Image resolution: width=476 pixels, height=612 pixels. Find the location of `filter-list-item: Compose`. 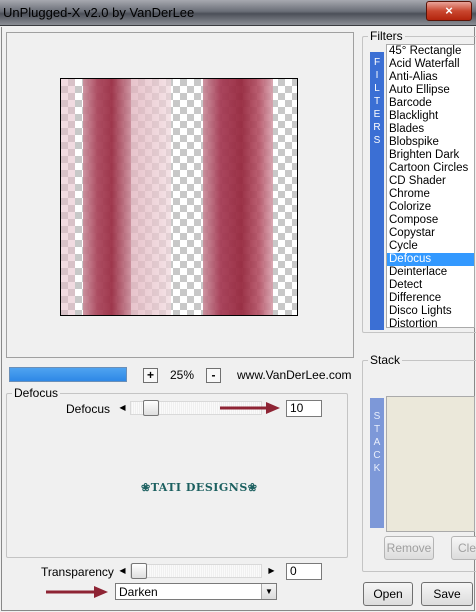

filter-list-item: Compose is located at coordinates (430, 220).